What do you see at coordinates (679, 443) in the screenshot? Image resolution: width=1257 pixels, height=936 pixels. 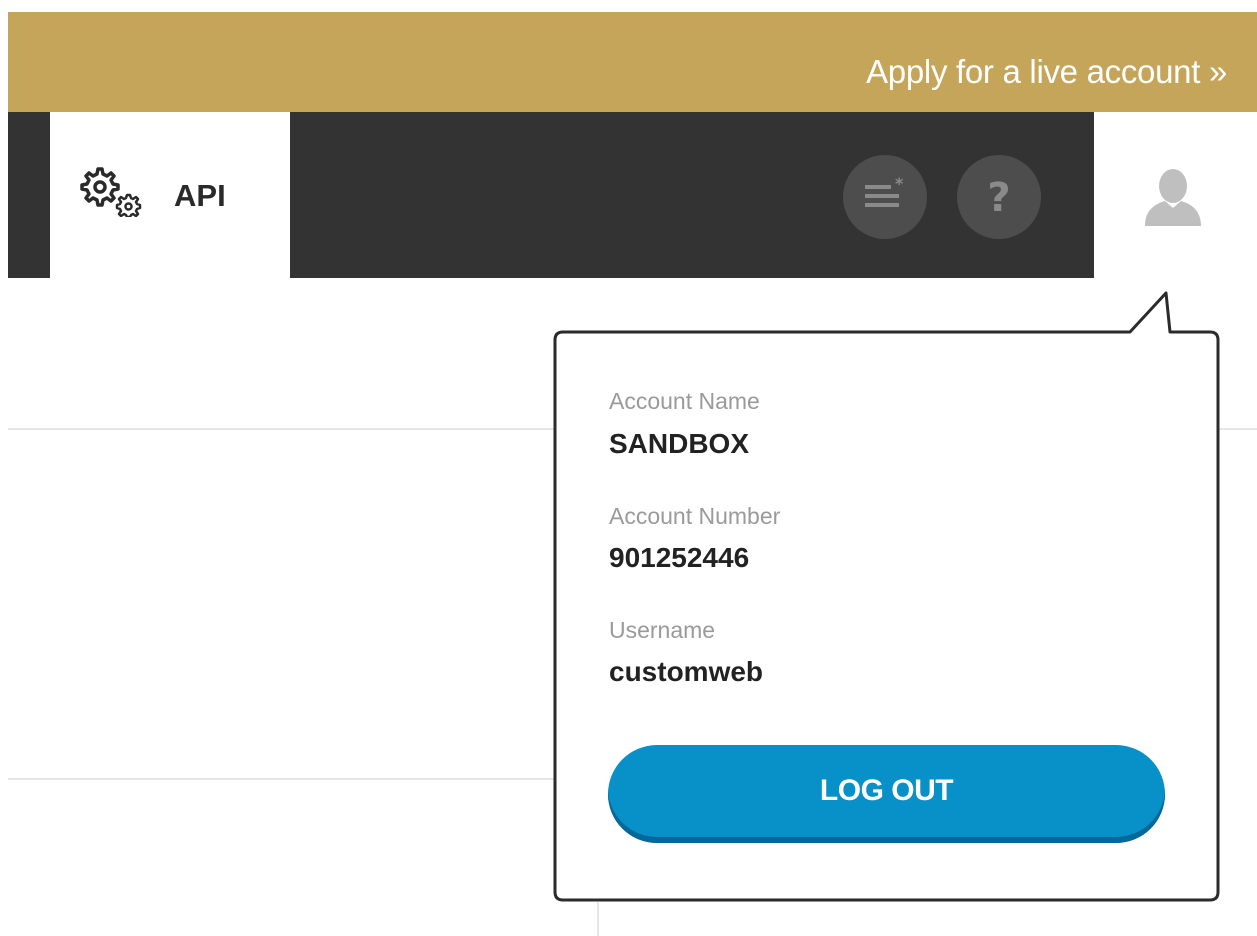 I see `account-name-value: SANDBOX` at bounding box center [679, 443].